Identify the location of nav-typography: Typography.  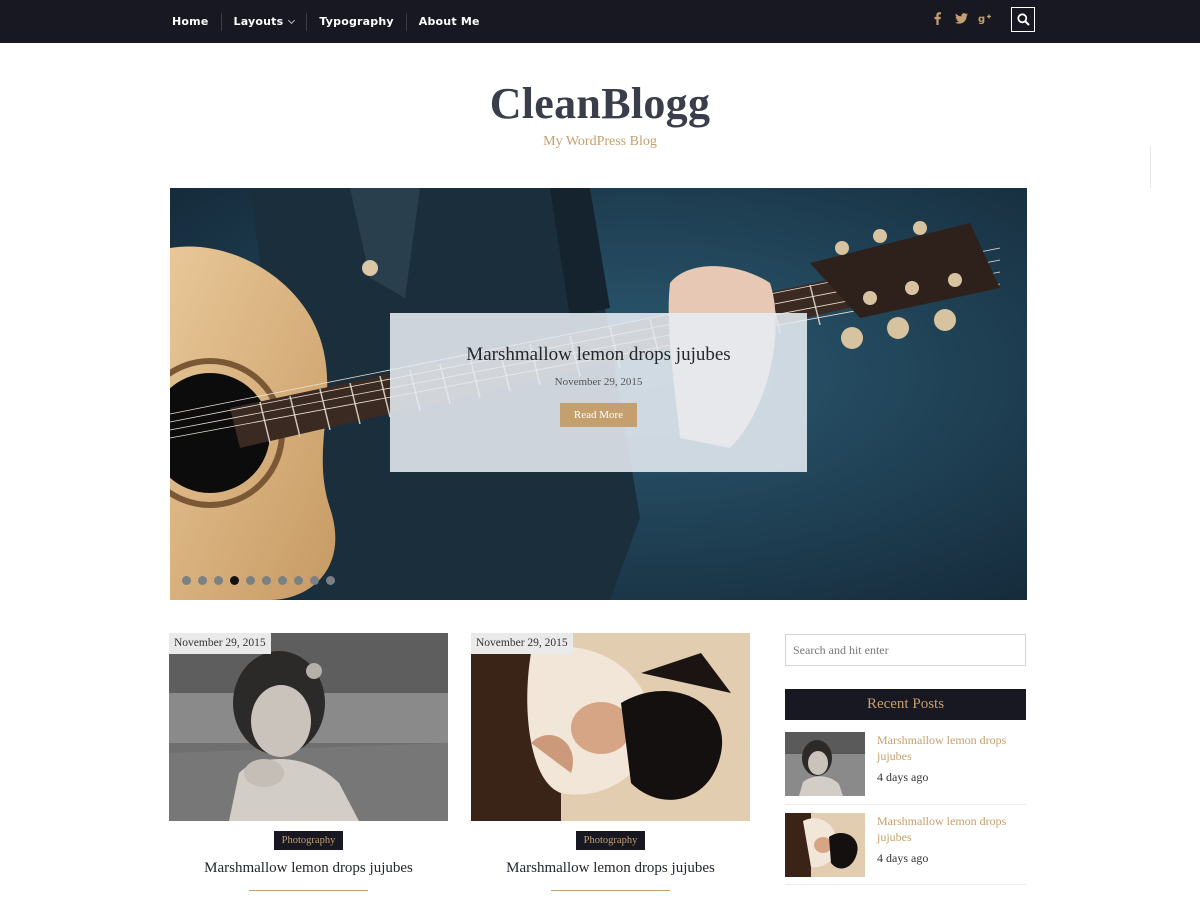
(357, 21).